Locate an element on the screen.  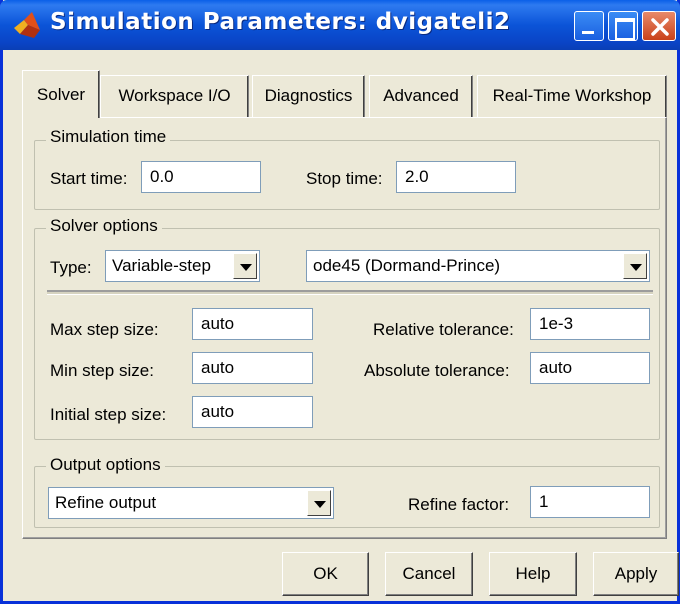
refine-factor-input: 1 is located at coordinates (590, 502).